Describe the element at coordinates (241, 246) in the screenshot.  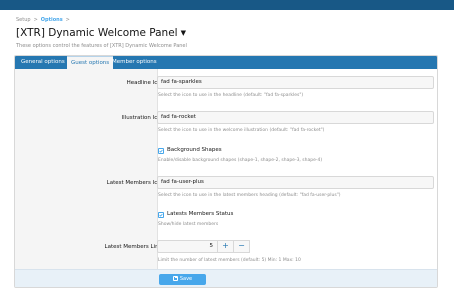
I see `decrement-button: −` at that location.